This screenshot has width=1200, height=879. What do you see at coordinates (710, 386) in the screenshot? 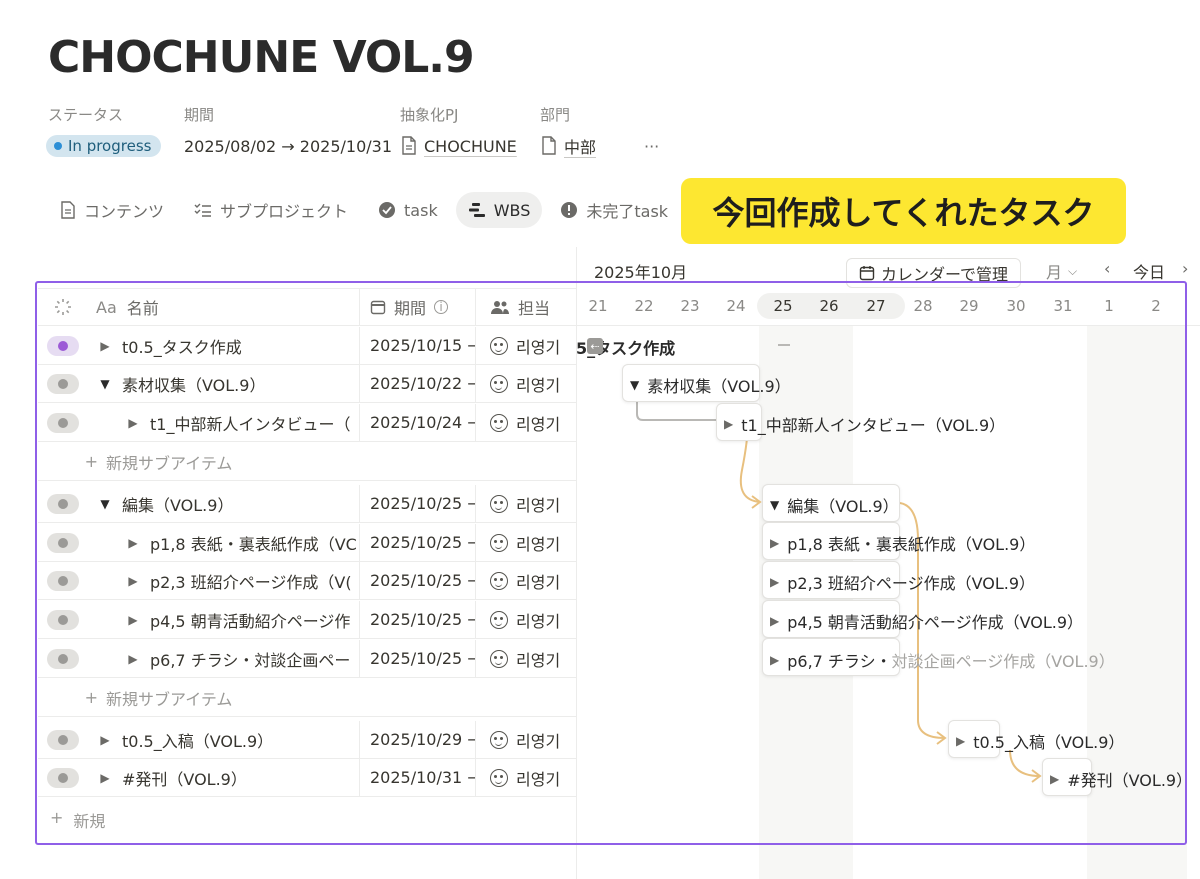
I see `gantt-bar-materials-label: ▼ 素材収集（VOL.9）` at bounding box center [710, 386].